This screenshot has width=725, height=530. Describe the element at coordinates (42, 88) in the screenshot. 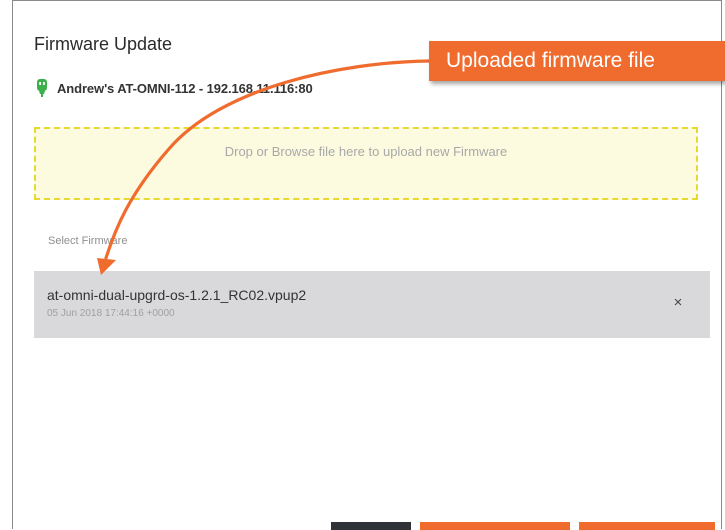

I see `device-plug-icon` at that location.